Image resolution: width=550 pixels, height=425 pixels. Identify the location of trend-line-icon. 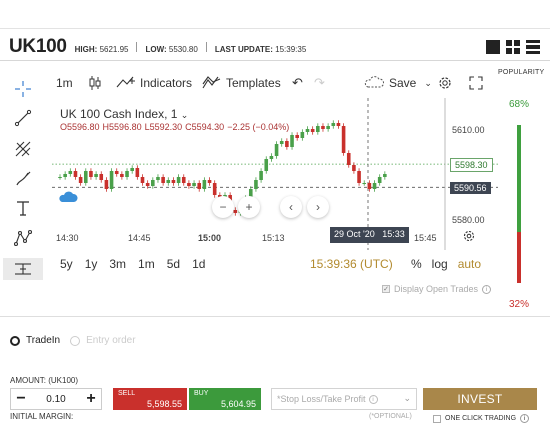
(23, 118).